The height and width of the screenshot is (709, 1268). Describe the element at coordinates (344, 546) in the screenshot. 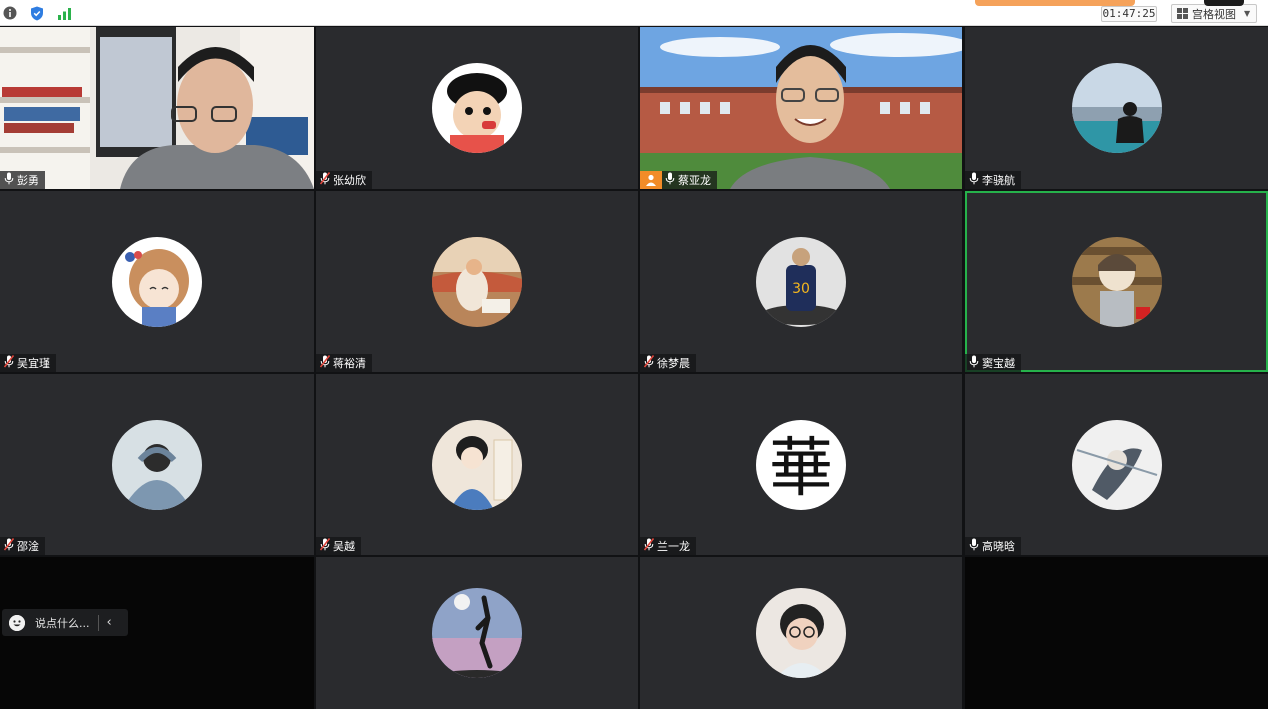

I see `participant-name: 吴越` at that location.